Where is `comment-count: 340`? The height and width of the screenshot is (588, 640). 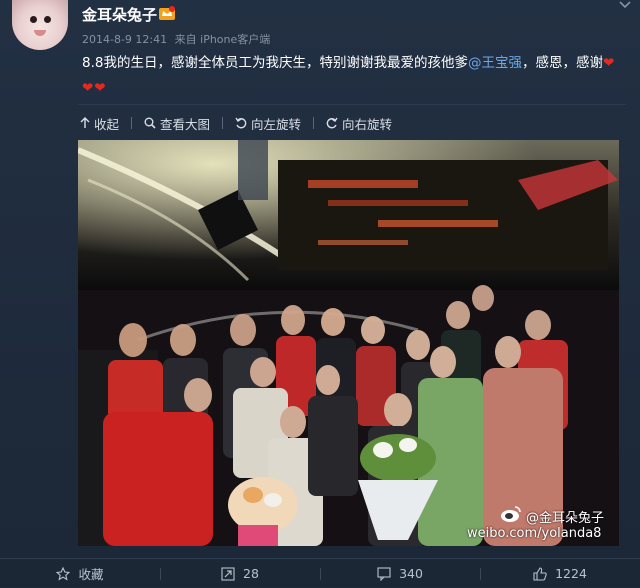 comment-count: 340 is located at coordinates (411, 573).